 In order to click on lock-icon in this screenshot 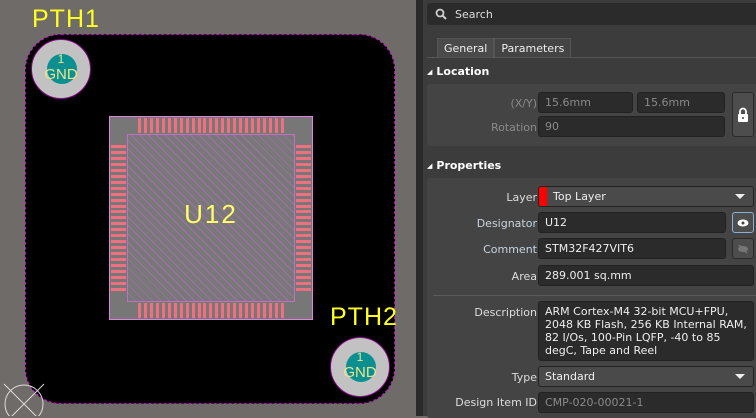, I will do `click(743, 114)`.